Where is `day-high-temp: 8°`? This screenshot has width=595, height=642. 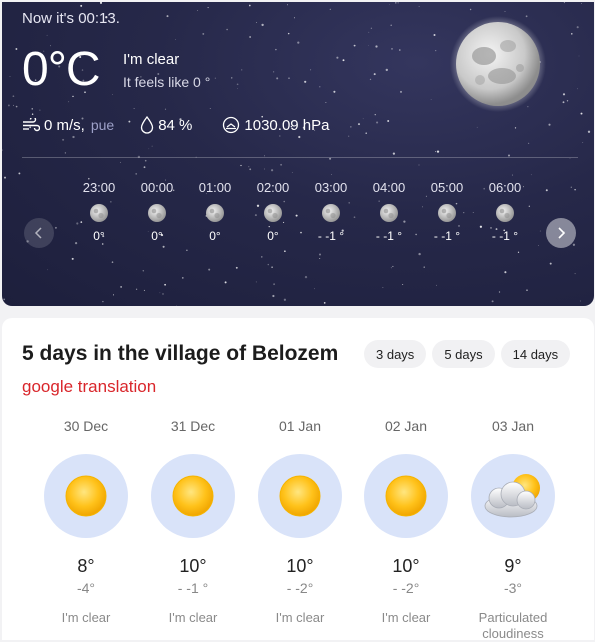 day-high-temp: 8° is located at coordinates (86, 566).